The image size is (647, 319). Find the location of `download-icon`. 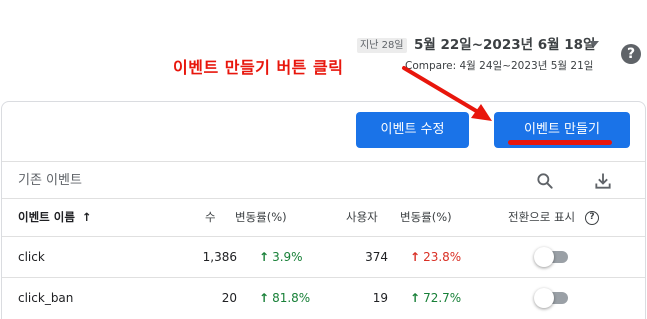

download-icon is located at coordinates (603, 181).